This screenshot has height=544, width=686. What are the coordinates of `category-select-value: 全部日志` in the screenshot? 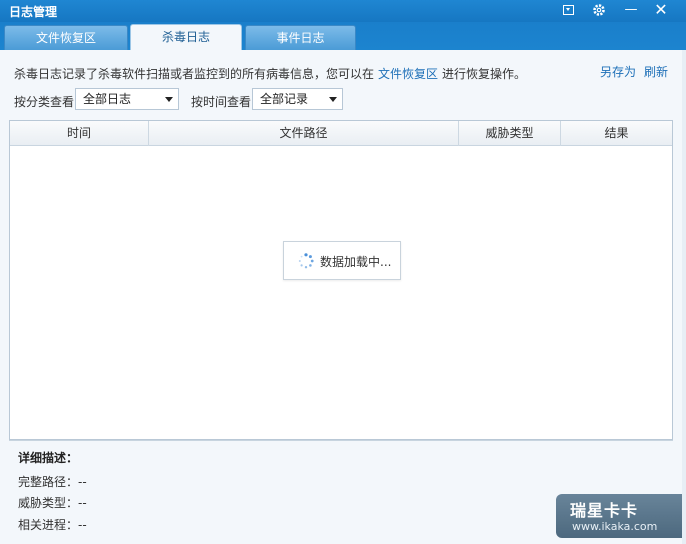 It's located at (107, 99).